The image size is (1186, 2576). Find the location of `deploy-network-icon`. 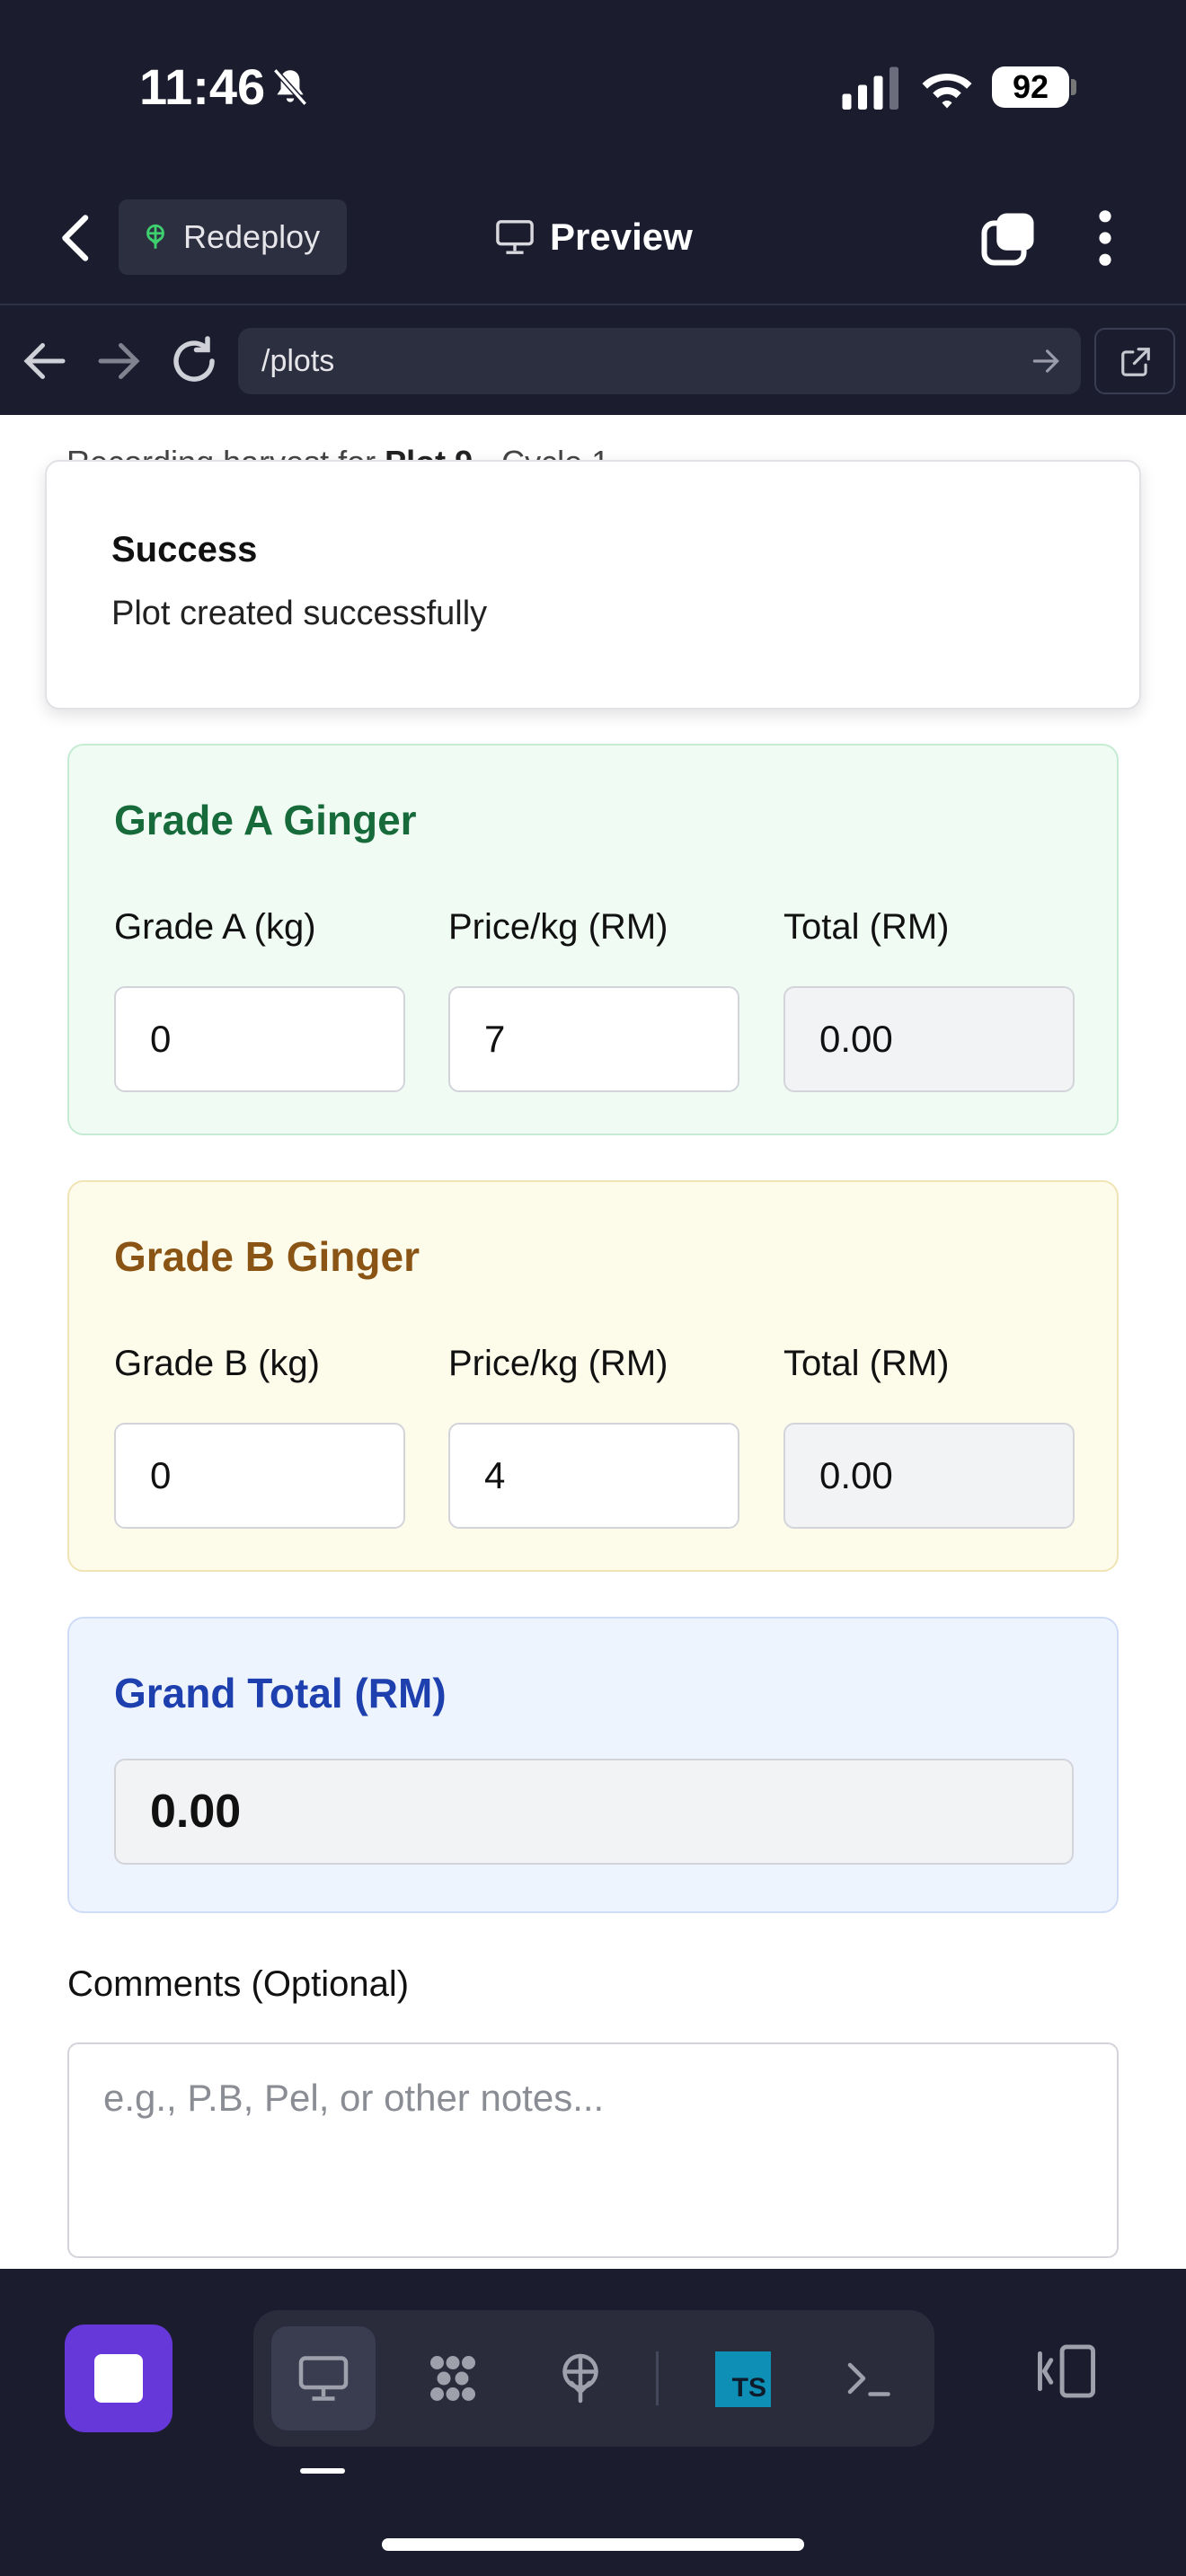

deploy-network-icon is located at coordinates (580, 2378).